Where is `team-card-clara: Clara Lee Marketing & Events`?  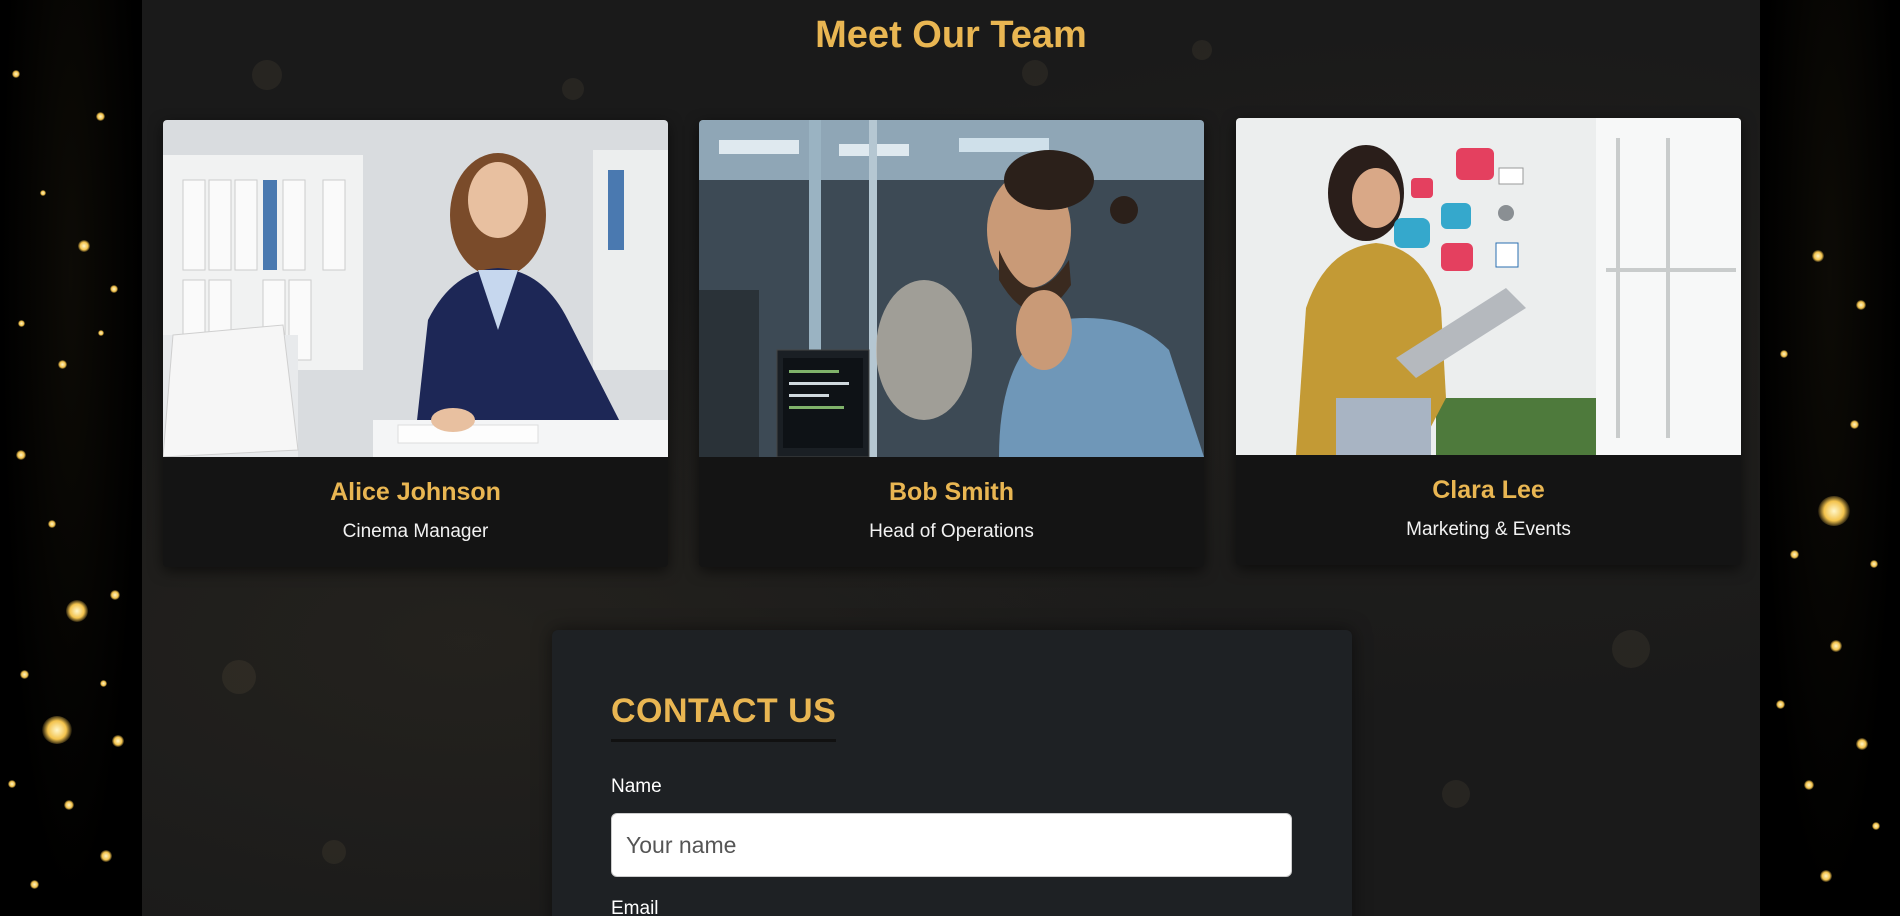 team-card-clara: Clara Lee Marketing & Events is located at coordinates (1488, 341).